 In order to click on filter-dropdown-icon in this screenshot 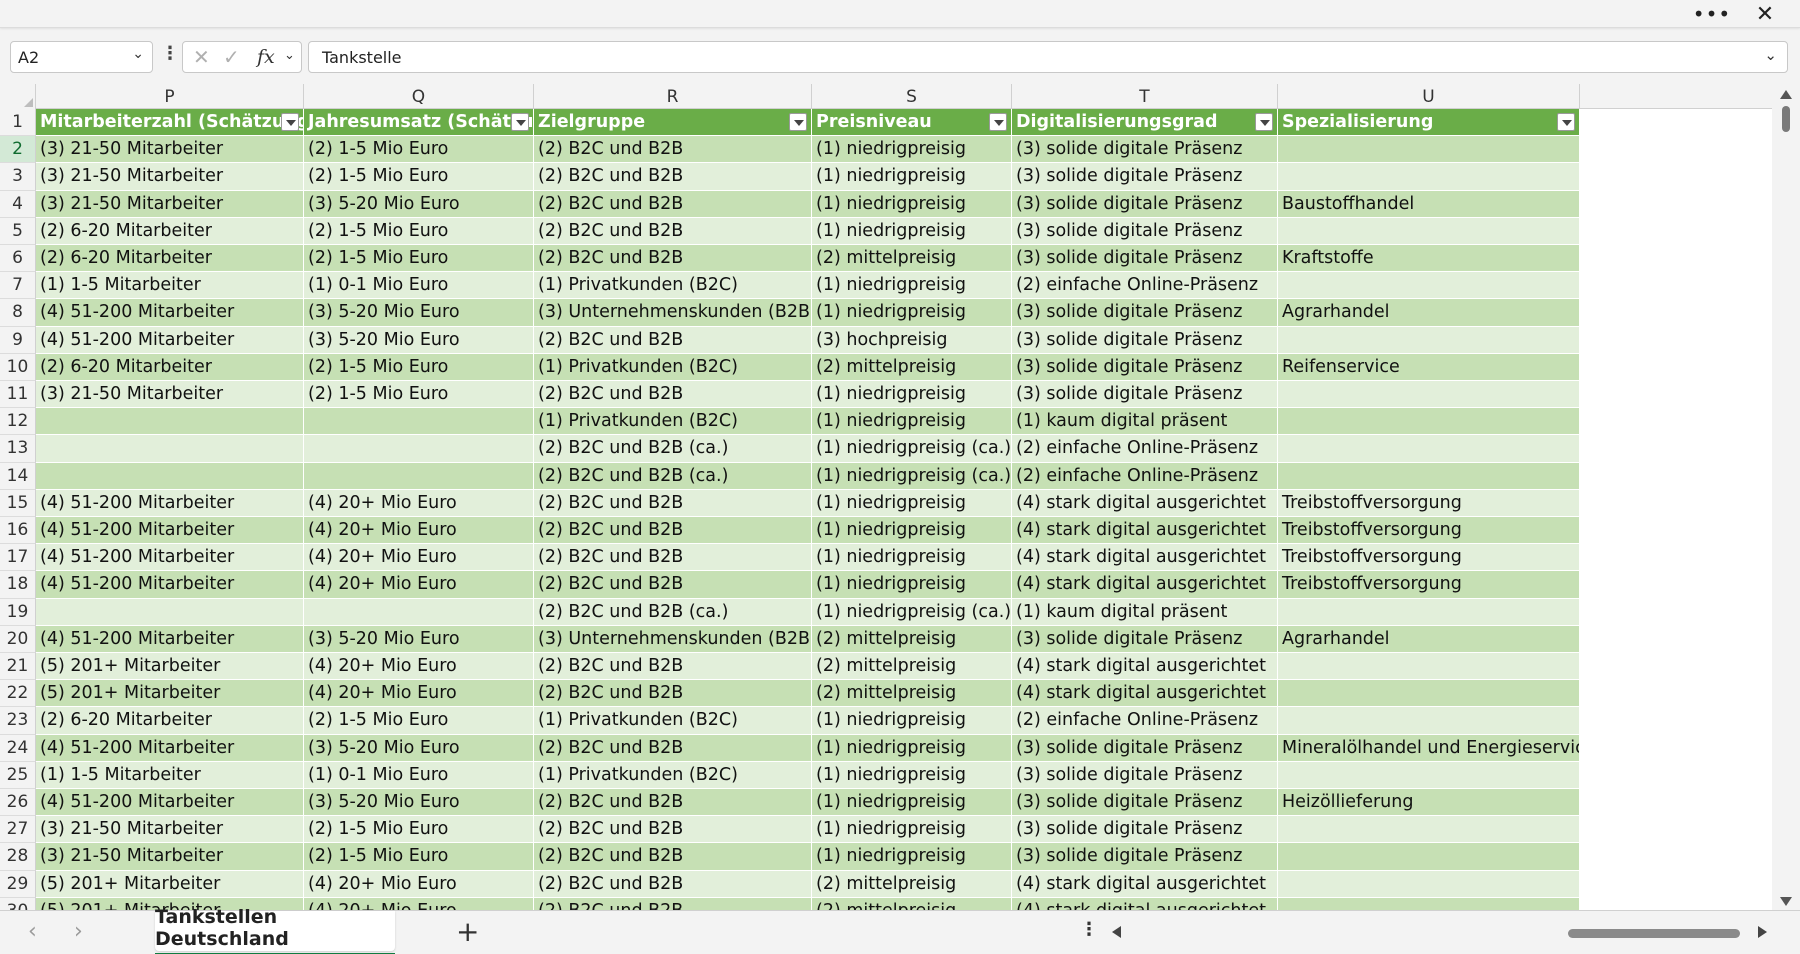, I will do `click(998, 122)`.